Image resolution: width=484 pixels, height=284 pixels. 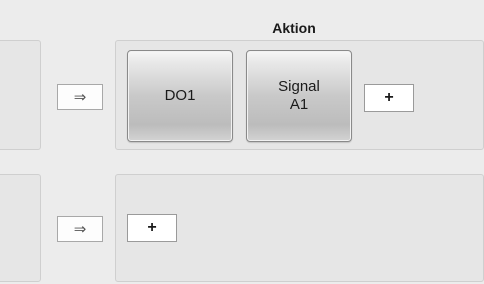 I want to click on arrow-button-row-2: ⇒, so click(x=80, y=229).